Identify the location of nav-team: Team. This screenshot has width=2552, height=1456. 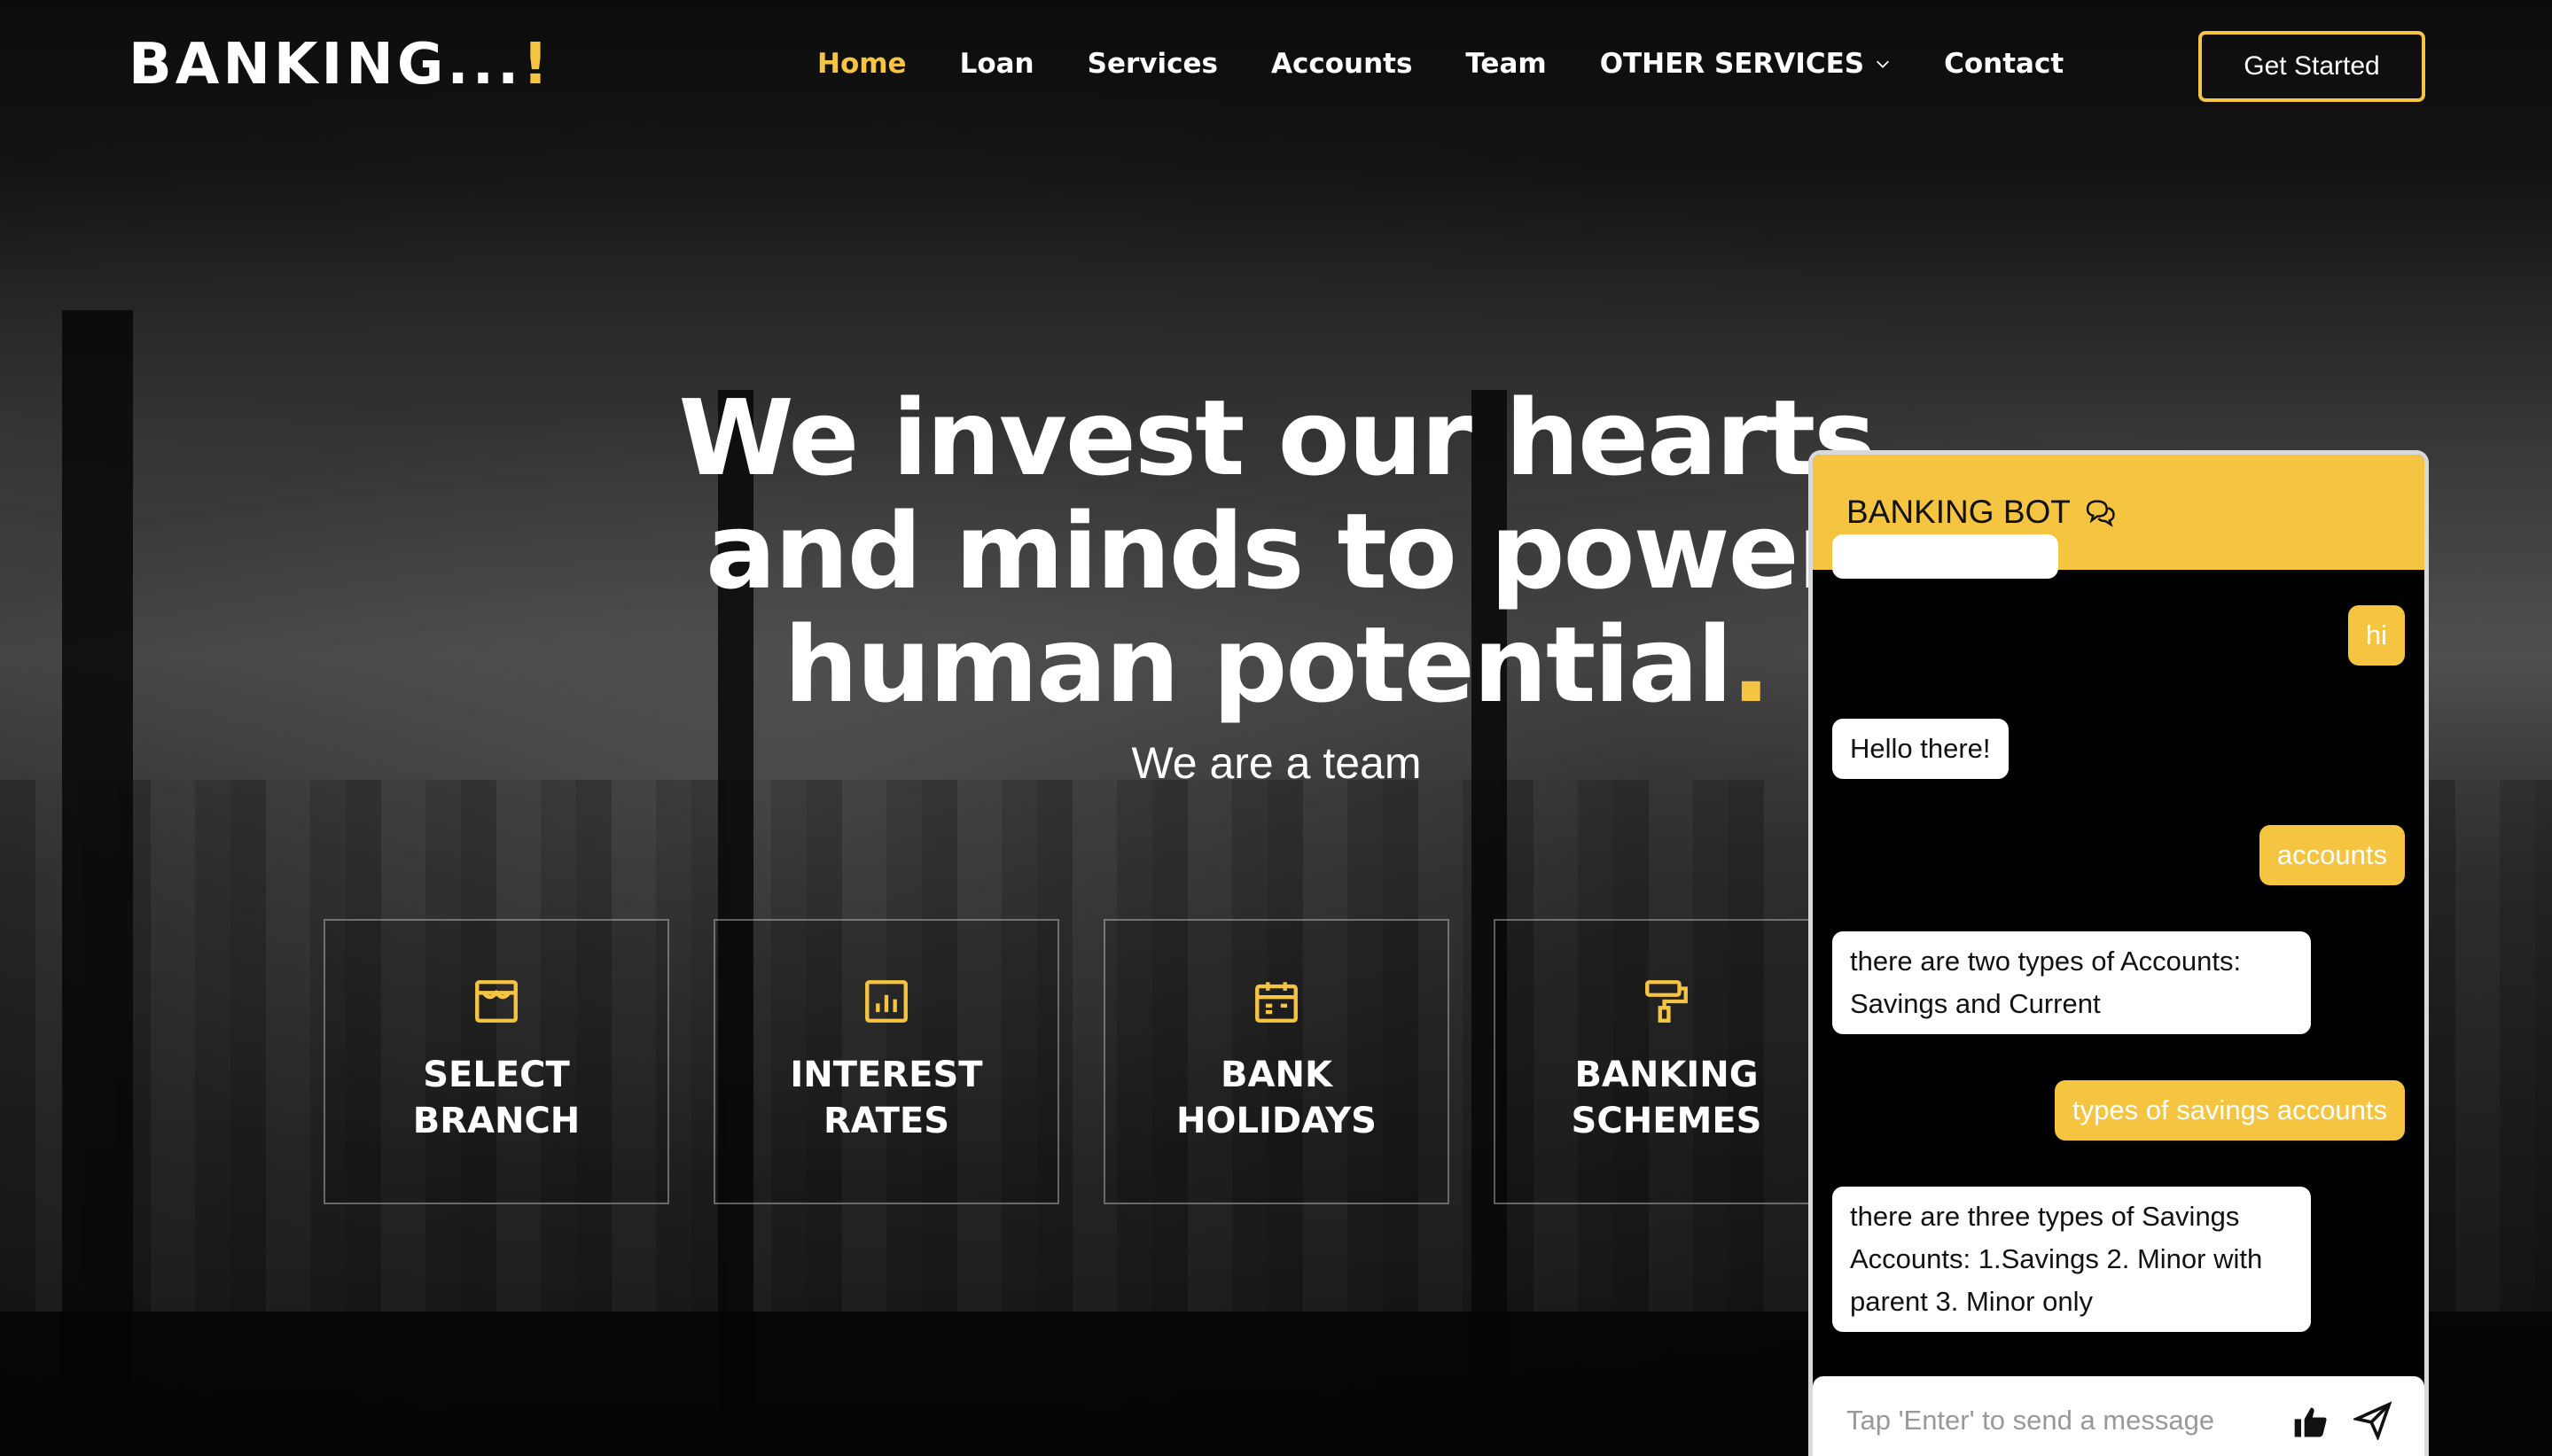
(1505, 64).